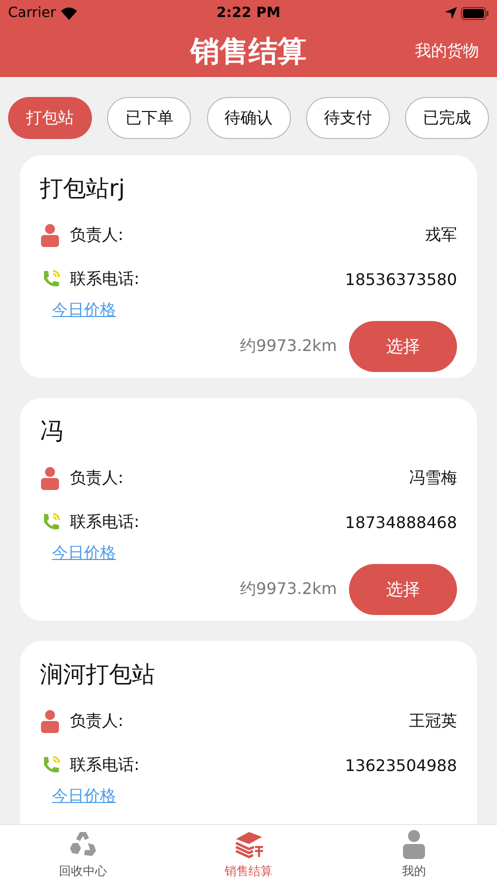  What do you see at coordinates (348, 118) in the screenshot?
I see `filter-tab: 待支付` at bounding box center [348, 118].